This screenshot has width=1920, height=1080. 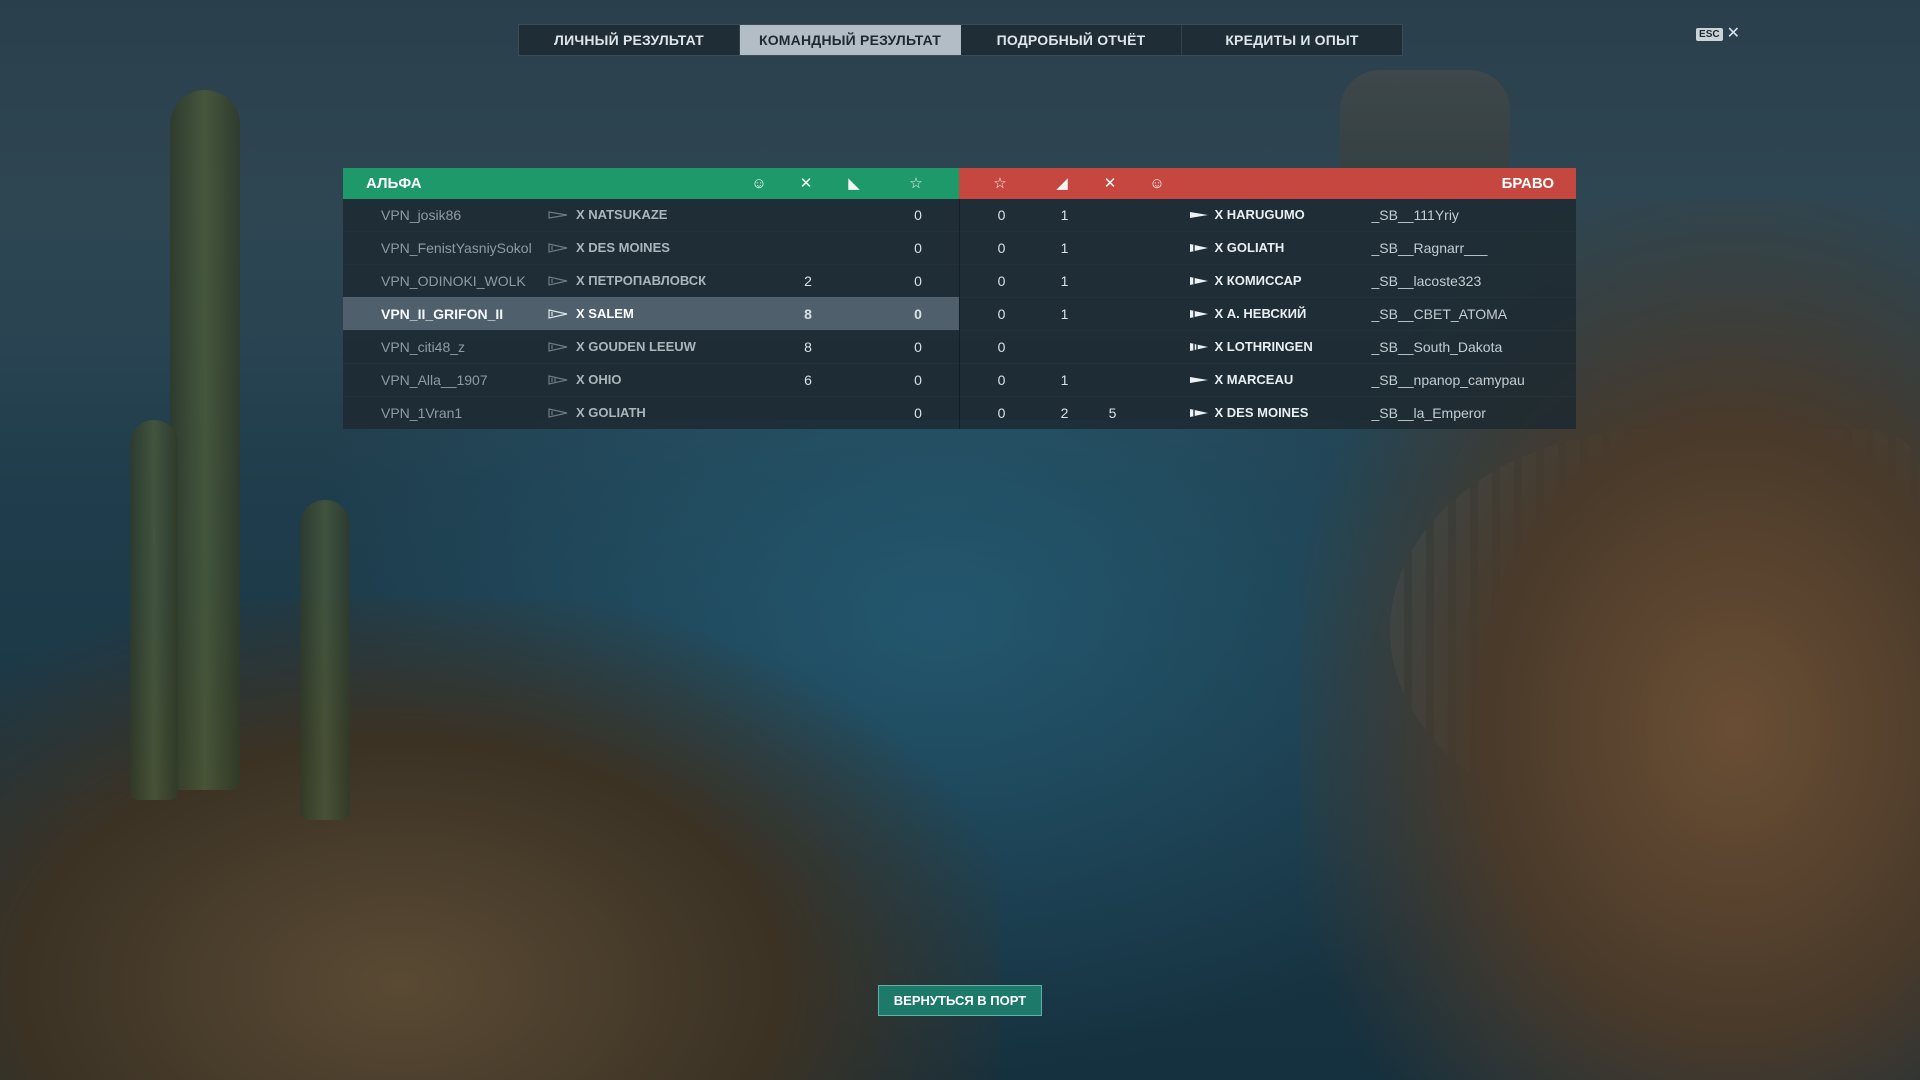 I want to click on table-row: 0 2 5 X DES MOINES _SB__la_Emperor, so click(x=1268, y=412).